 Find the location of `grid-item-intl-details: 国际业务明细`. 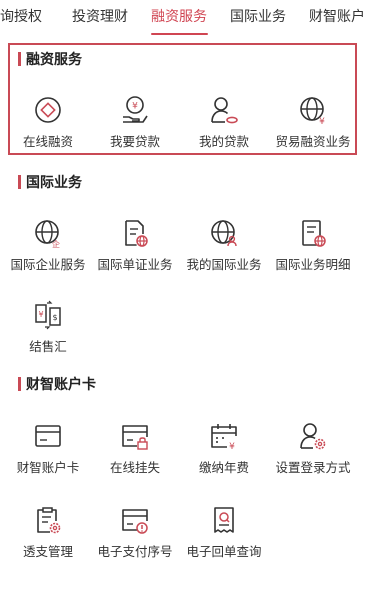

grid-item-intl-details: 国际业务明细 is located at coordinates (313, 249).